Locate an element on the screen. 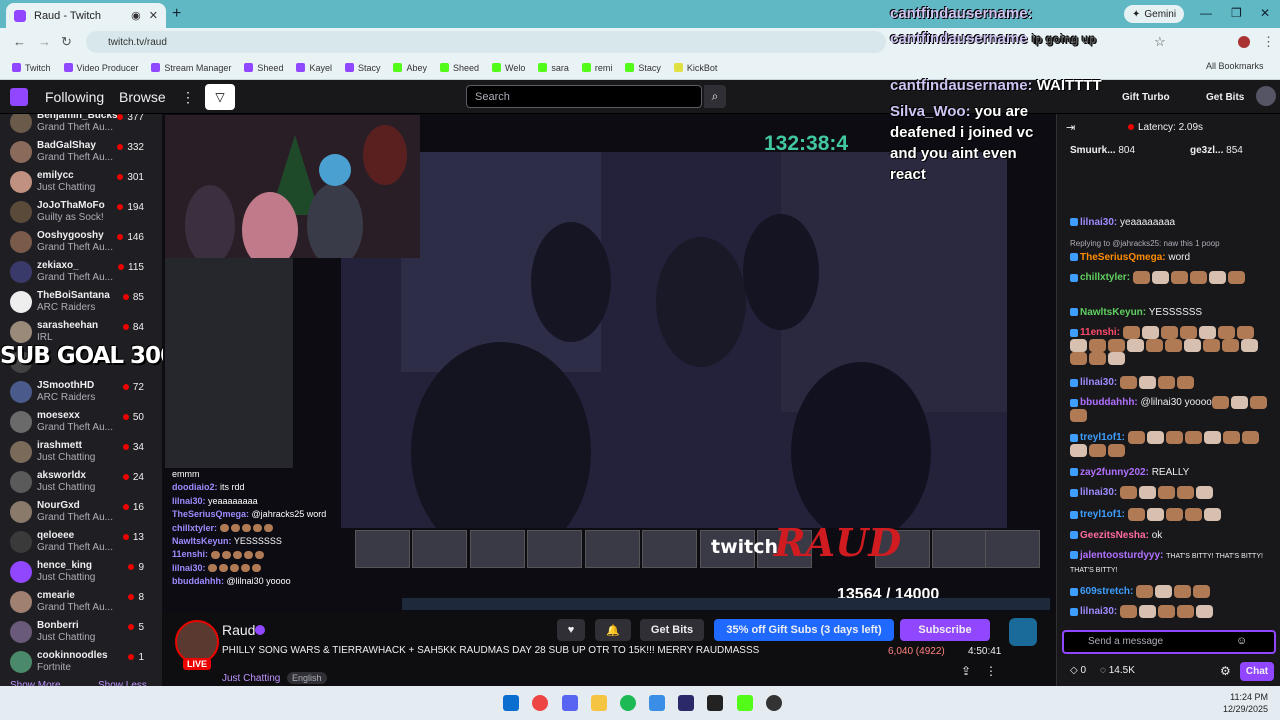  browser-menu-icon: ⋮ is located at coordinates (1268, 42).